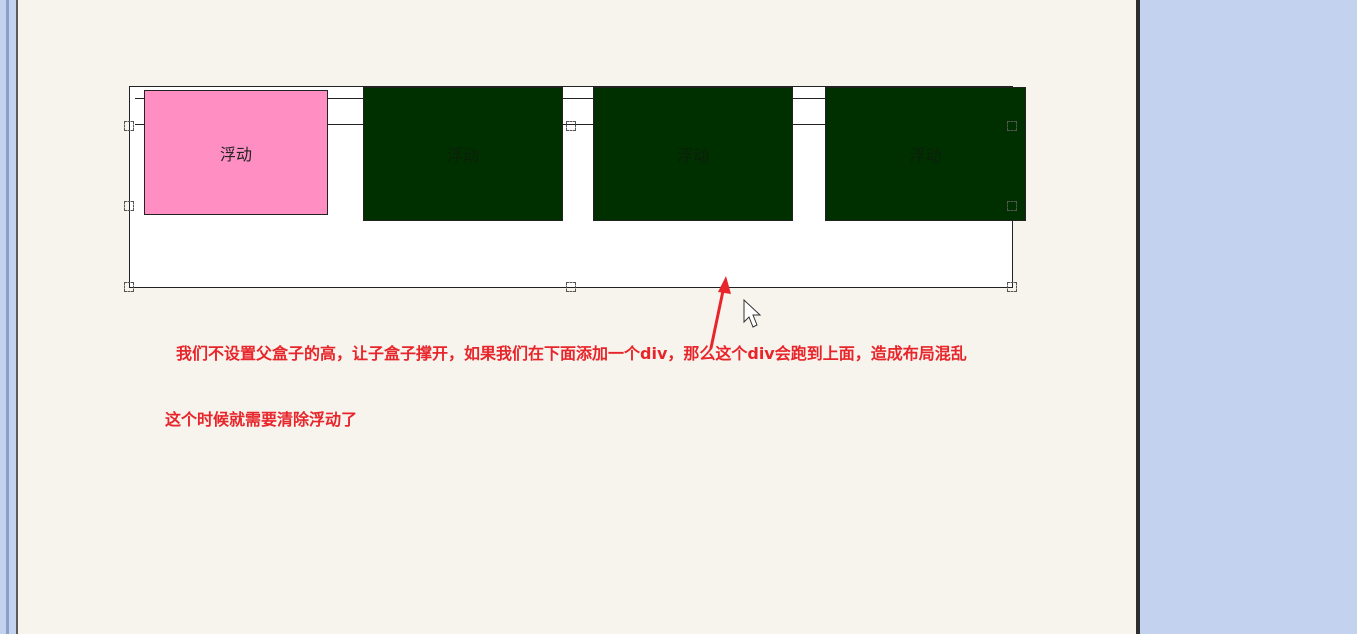 The image size is (1357, 634). Describe the element at coordinates (720, 313) in the screenshot. I see `red-arrow-icon` at that location.